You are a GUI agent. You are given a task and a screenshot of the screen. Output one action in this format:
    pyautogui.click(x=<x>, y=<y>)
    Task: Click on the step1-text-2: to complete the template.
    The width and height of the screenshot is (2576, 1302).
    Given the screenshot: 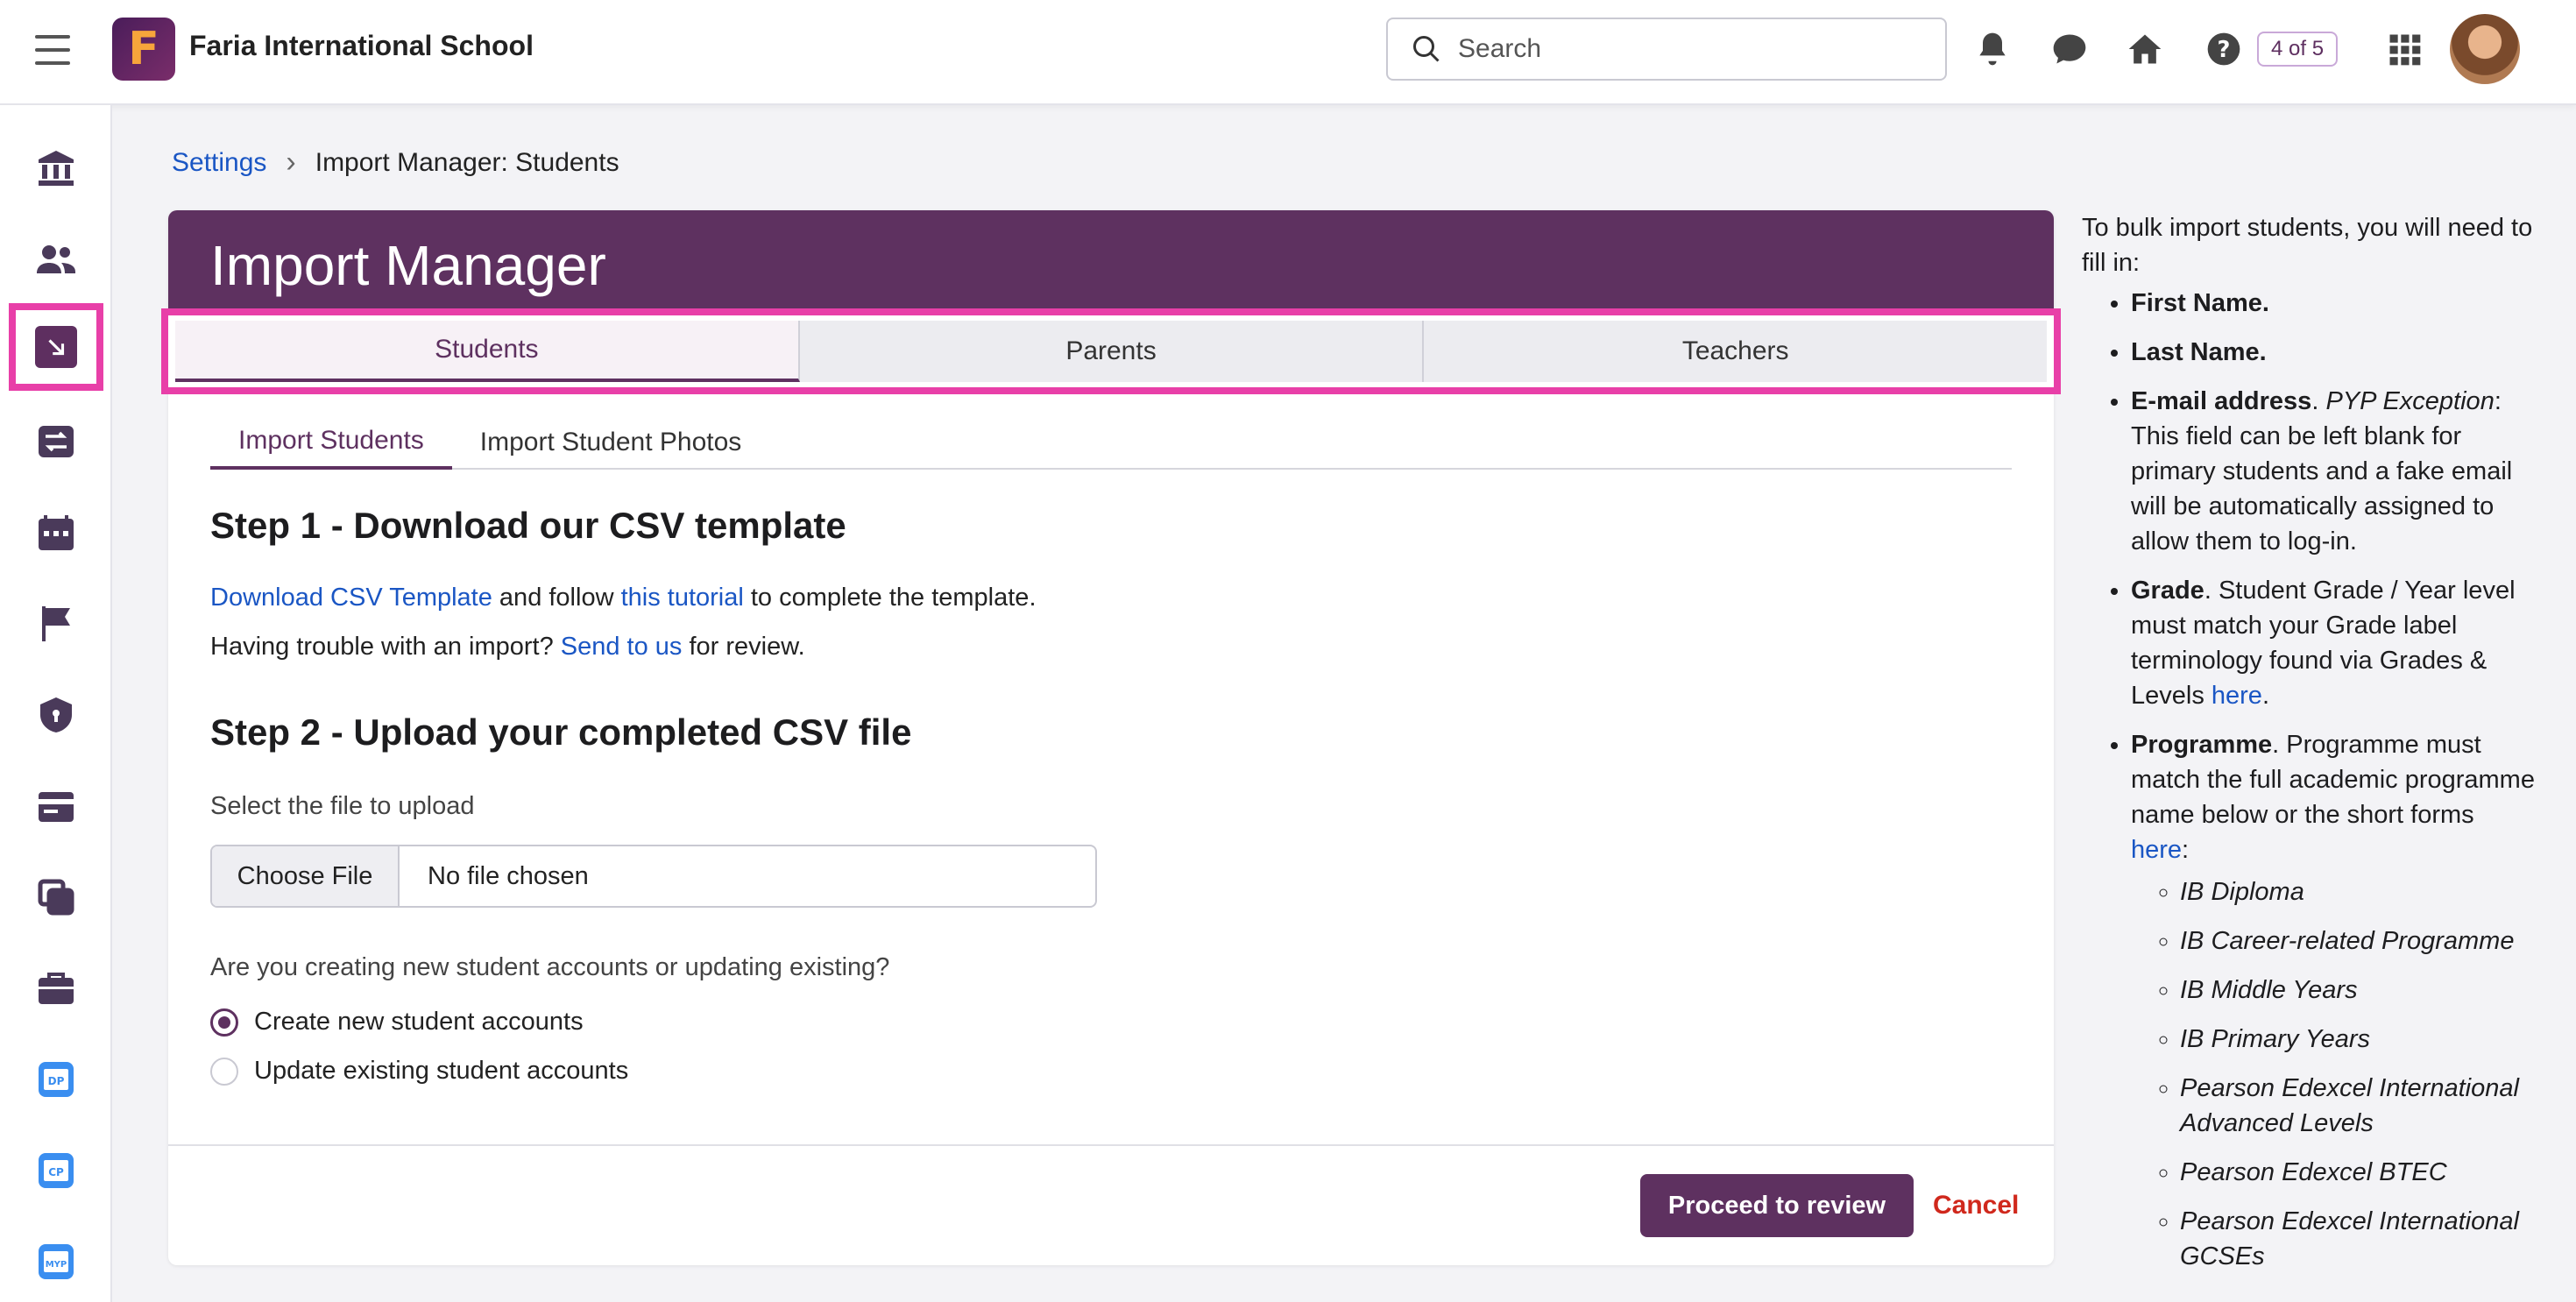 What is the action you would take?
    pyautogui.click(x=890, y=598)
    